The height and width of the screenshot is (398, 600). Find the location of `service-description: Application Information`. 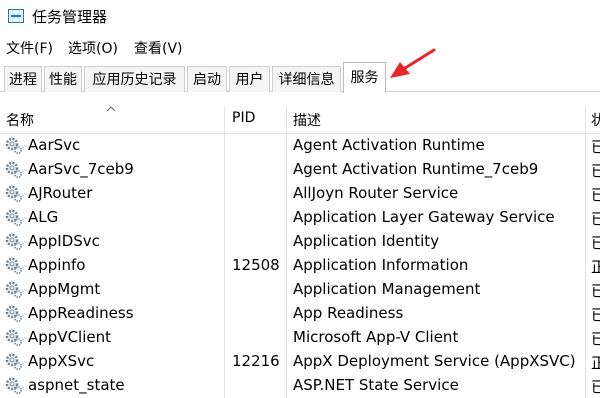

service-description: Application Information is located at coordinates (381, 265).